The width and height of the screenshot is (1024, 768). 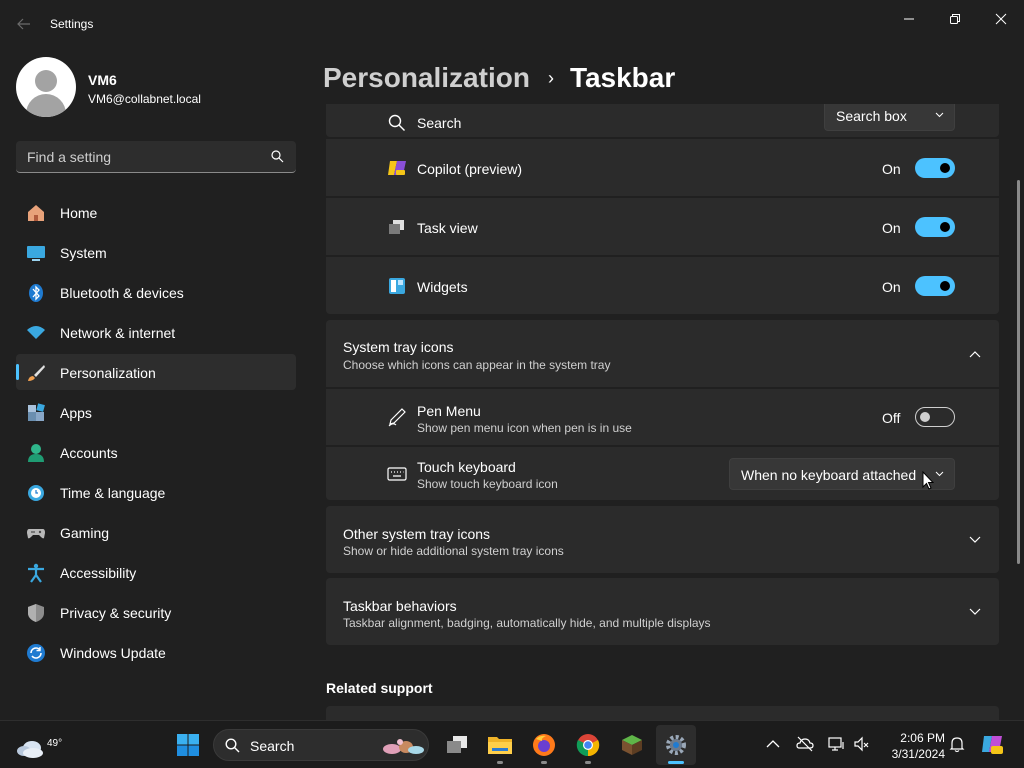 I want to click on brush-icon, so click(x=36, y=373).